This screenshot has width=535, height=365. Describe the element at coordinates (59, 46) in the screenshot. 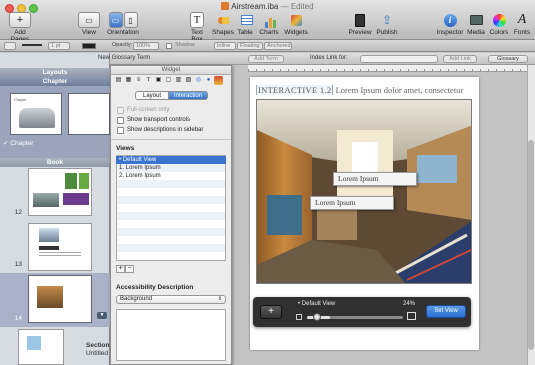

I see `stroke-width-field: 1 pt` at that location.